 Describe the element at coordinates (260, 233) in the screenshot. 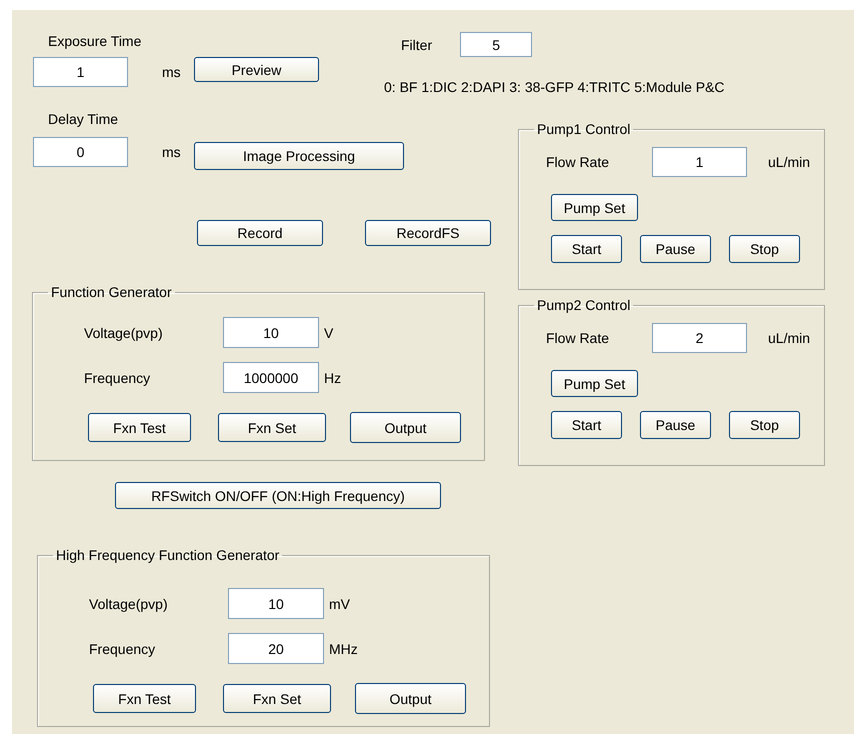

I see `record-button: Record` at that location.